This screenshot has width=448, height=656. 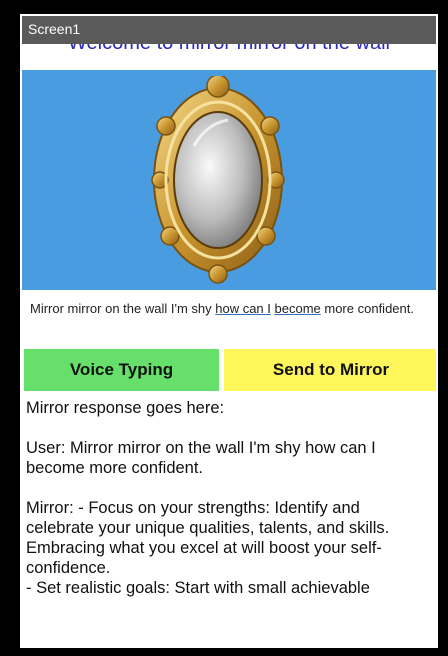 I want to click on ornate-mirror-image, so click(x=218, y=180).